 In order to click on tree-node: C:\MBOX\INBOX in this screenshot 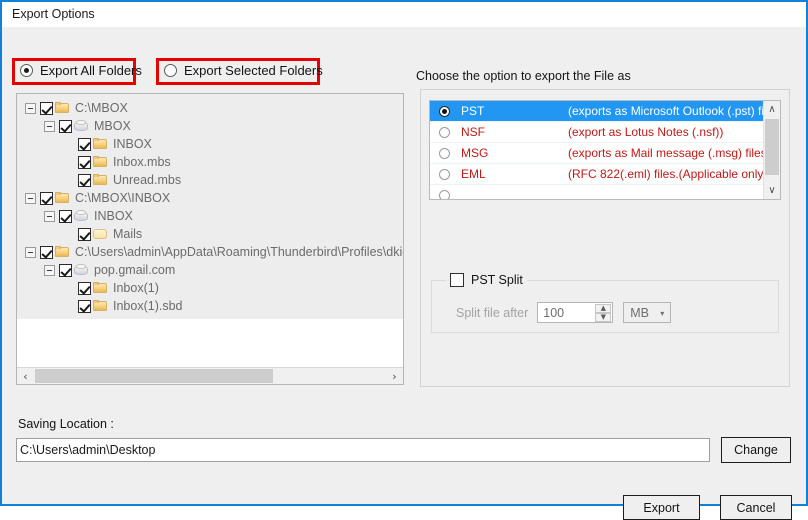, I will do `click(210, 198)`.